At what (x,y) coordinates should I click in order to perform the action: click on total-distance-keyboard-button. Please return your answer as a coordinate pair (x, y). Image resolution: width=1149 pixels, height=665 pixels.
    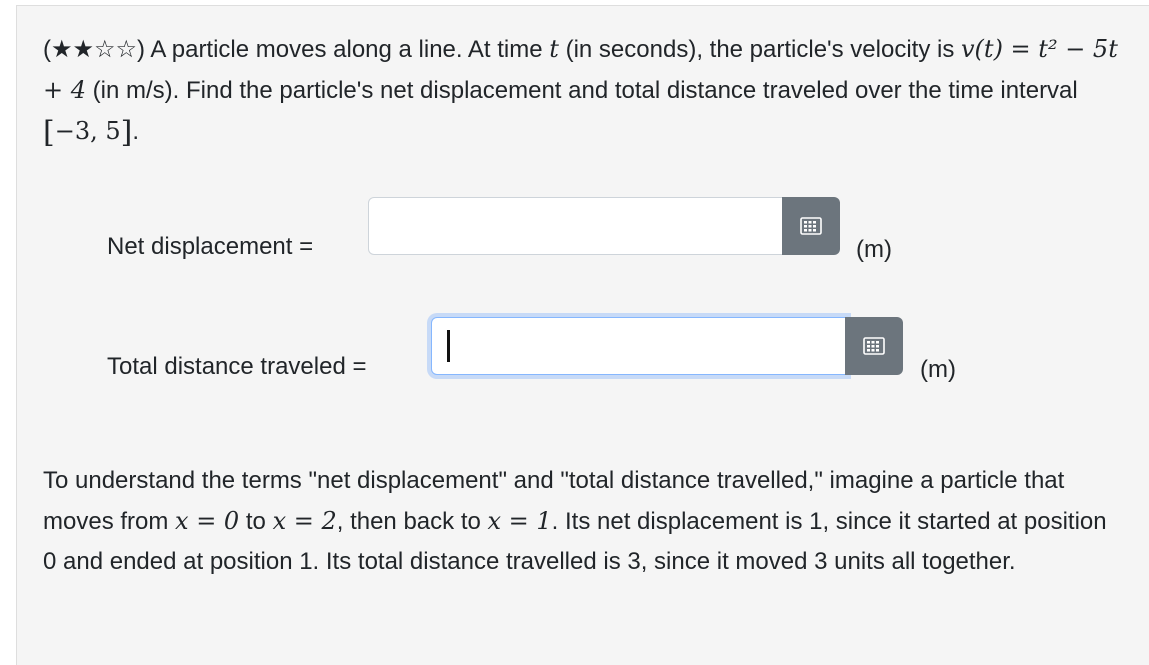
    Looking at the image, I should click on (874, 346).